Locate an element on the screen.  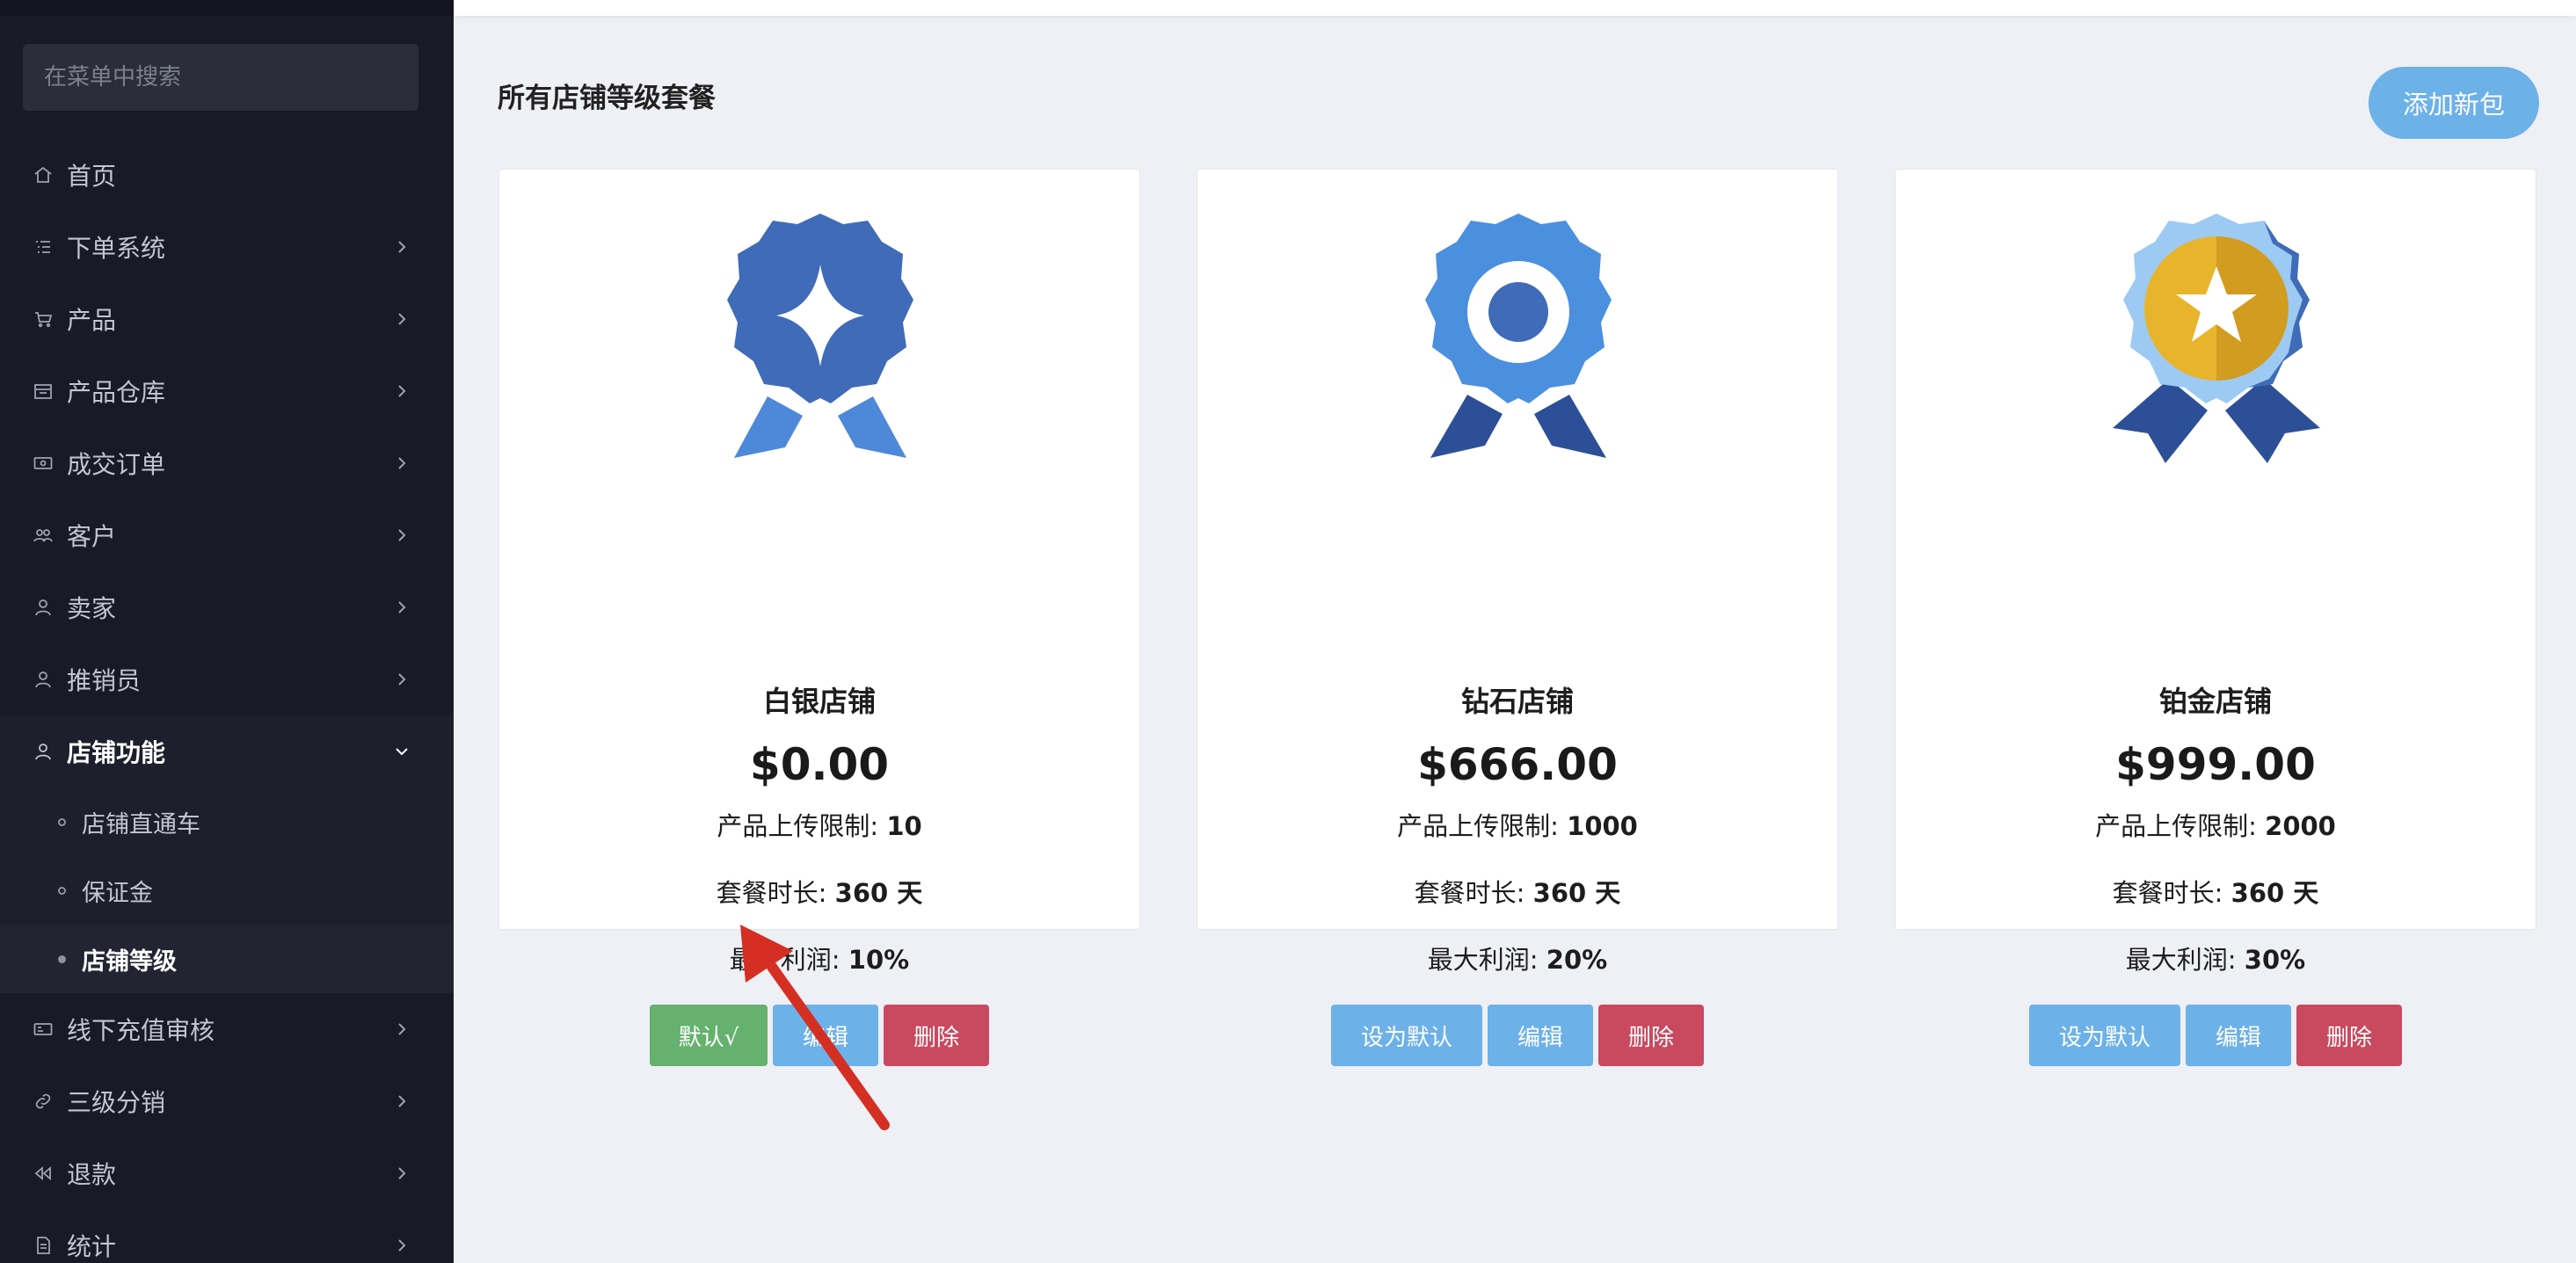
submenu-item-label: 保证金 is located at coordinates (117, 893).